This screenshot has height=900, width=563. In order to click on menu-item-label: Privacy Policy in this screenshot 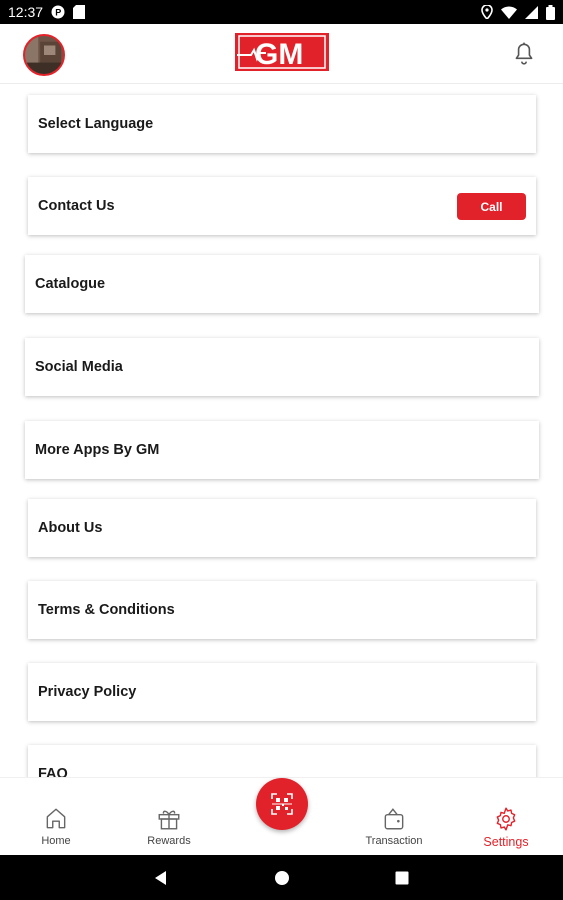, I will do `click(87, 692)`.